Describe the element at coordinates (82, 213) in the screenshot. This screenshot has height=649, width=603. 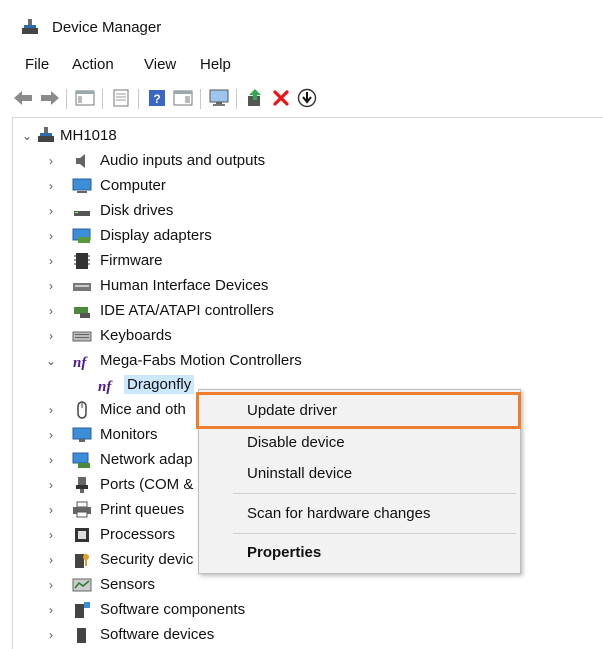
I see `disk-drive-icon` at that location.